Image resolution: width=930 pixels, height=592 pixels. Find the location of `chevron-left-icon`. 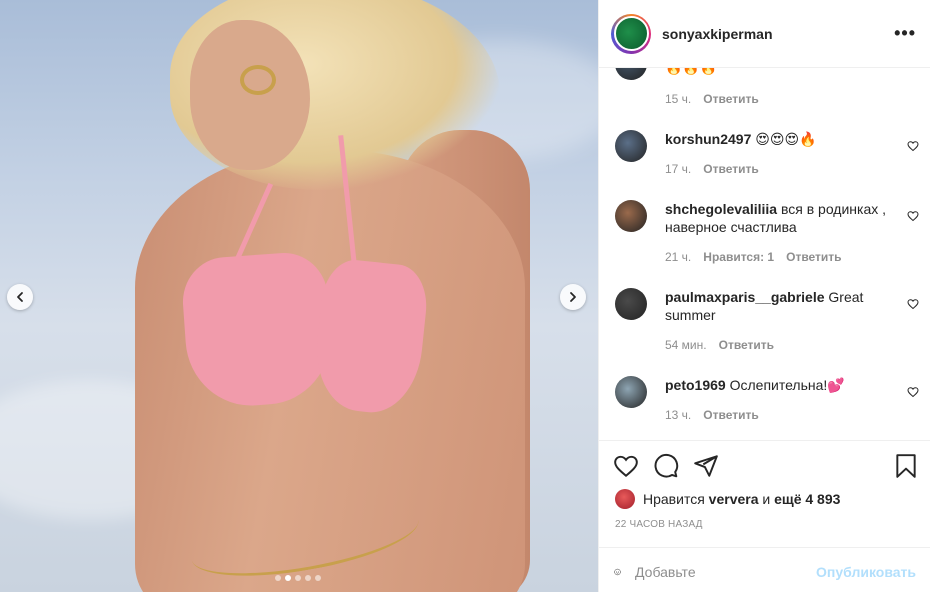

chevron-left-icon is located at coordinates (20, 297).